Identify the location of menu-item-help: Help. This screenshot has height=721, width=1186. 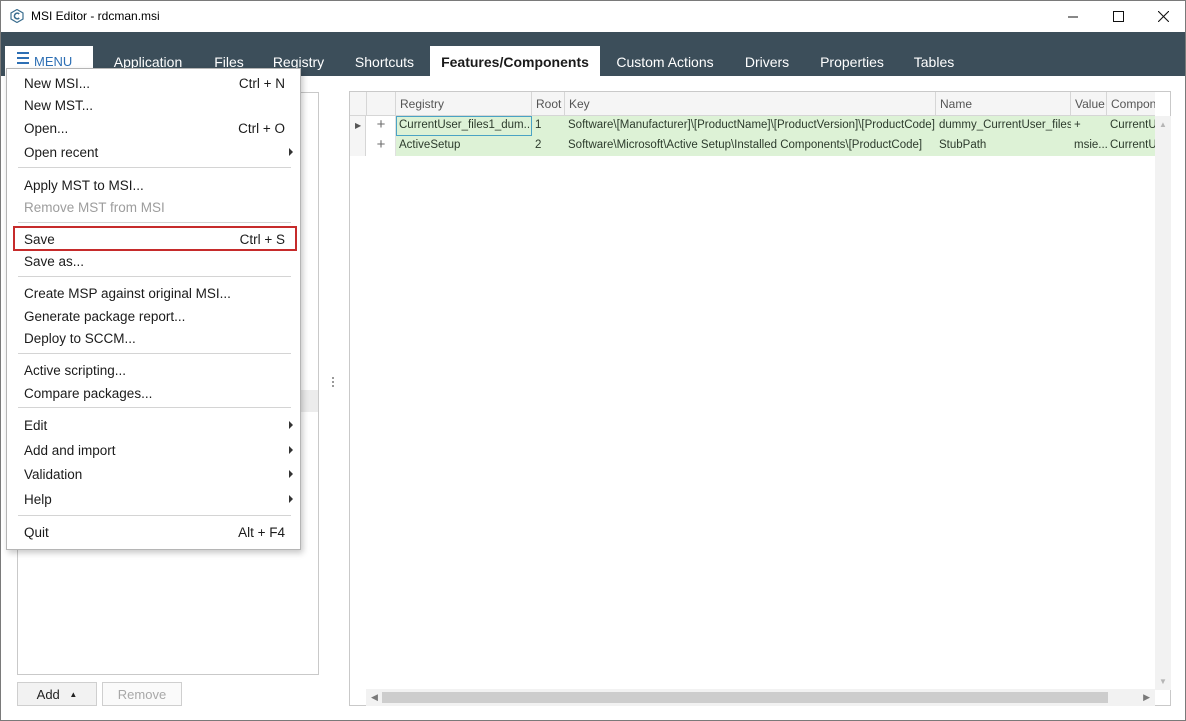
(153, 500).